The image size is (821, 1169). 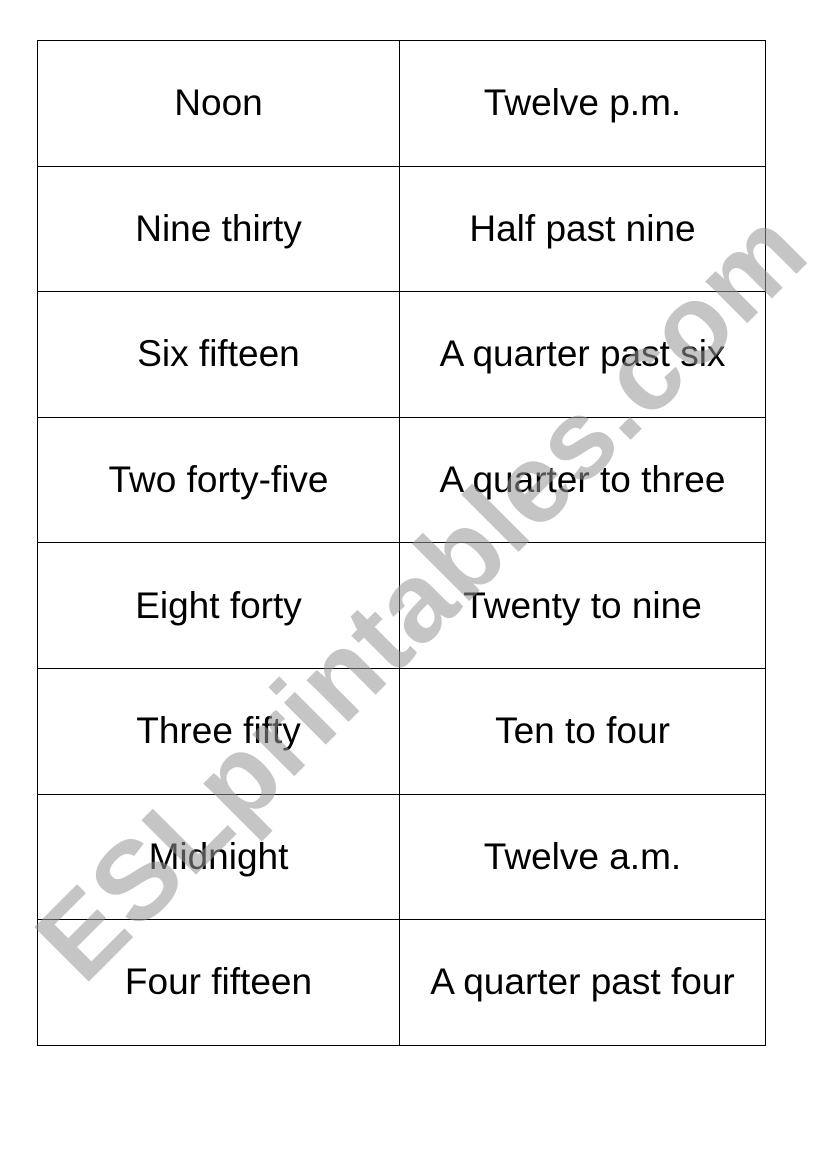 I want to click on card-time-phrase: Half past nine, so click(x=582, y=229).